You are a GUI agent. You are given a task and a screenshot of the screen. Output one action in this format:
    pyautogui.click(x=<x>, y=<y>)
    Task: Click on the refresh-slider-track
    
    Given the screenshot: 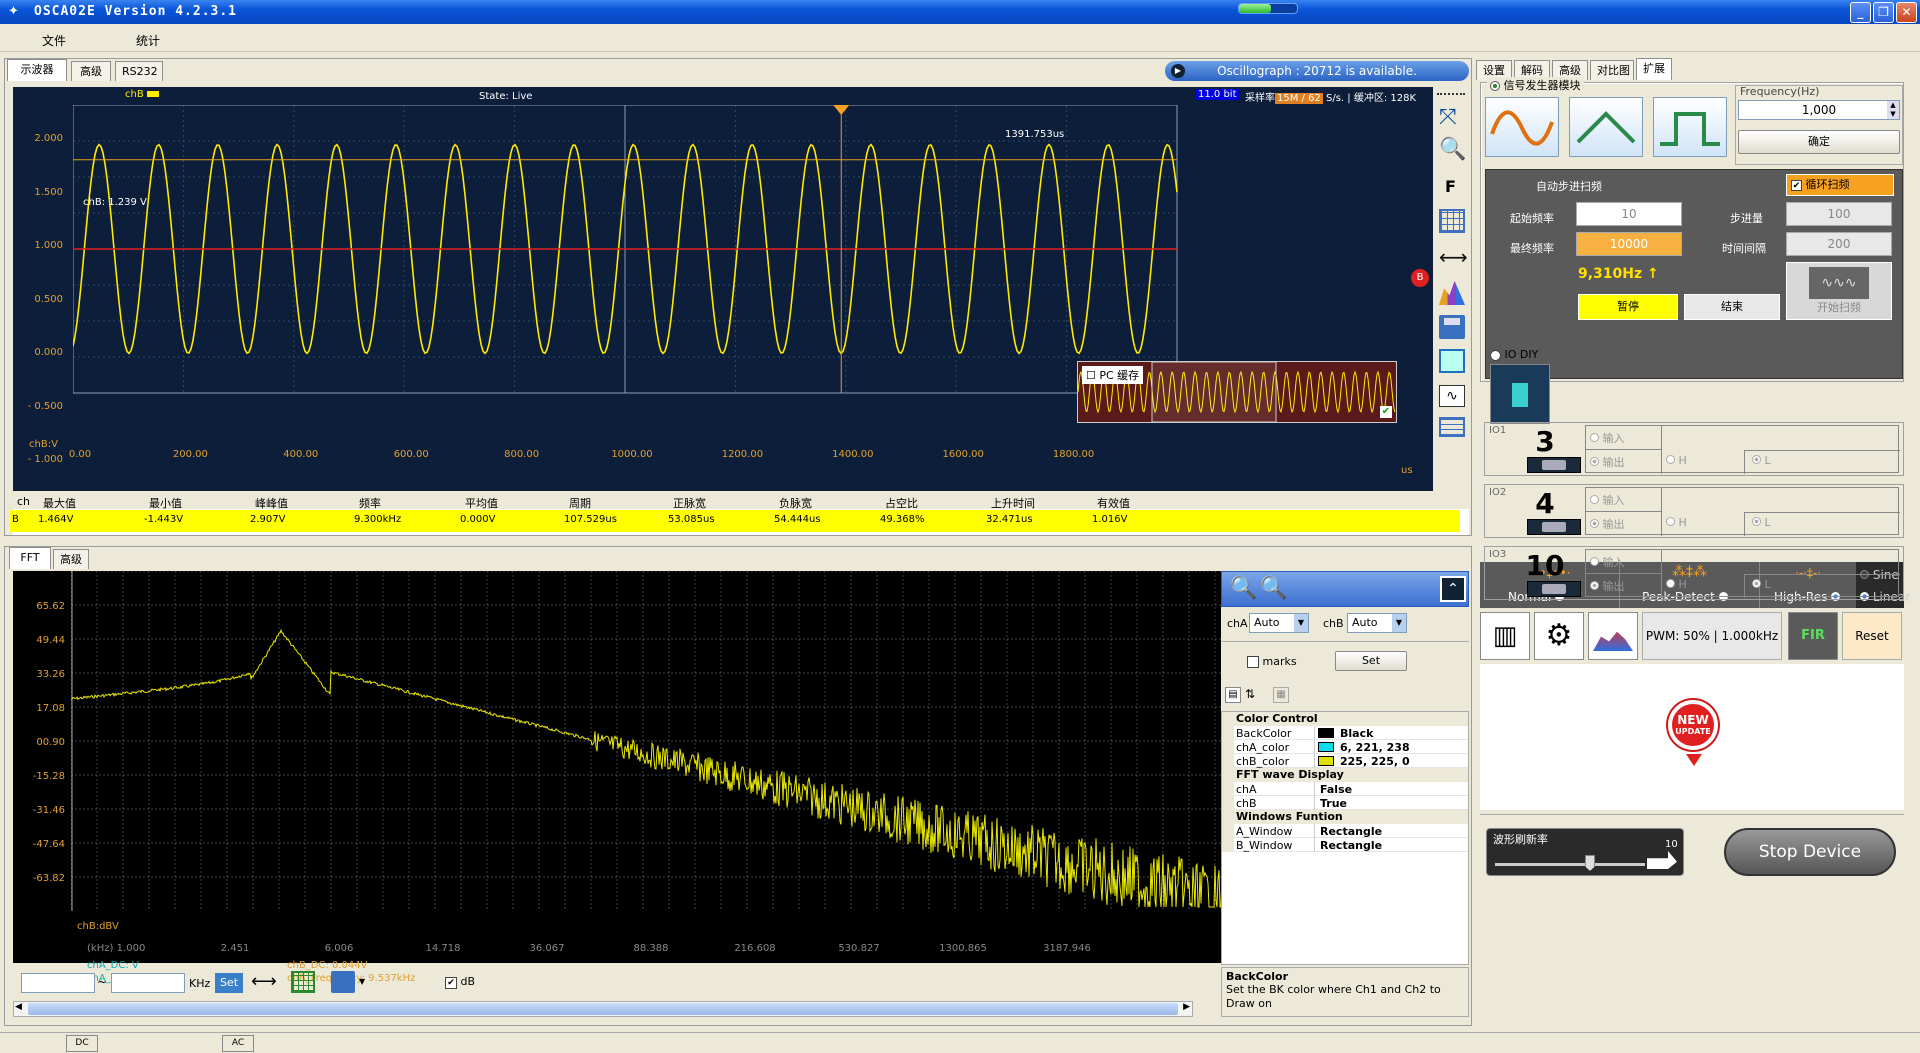 What is the action you would take?
    pyautogui.click(x=1570, y=864)
    